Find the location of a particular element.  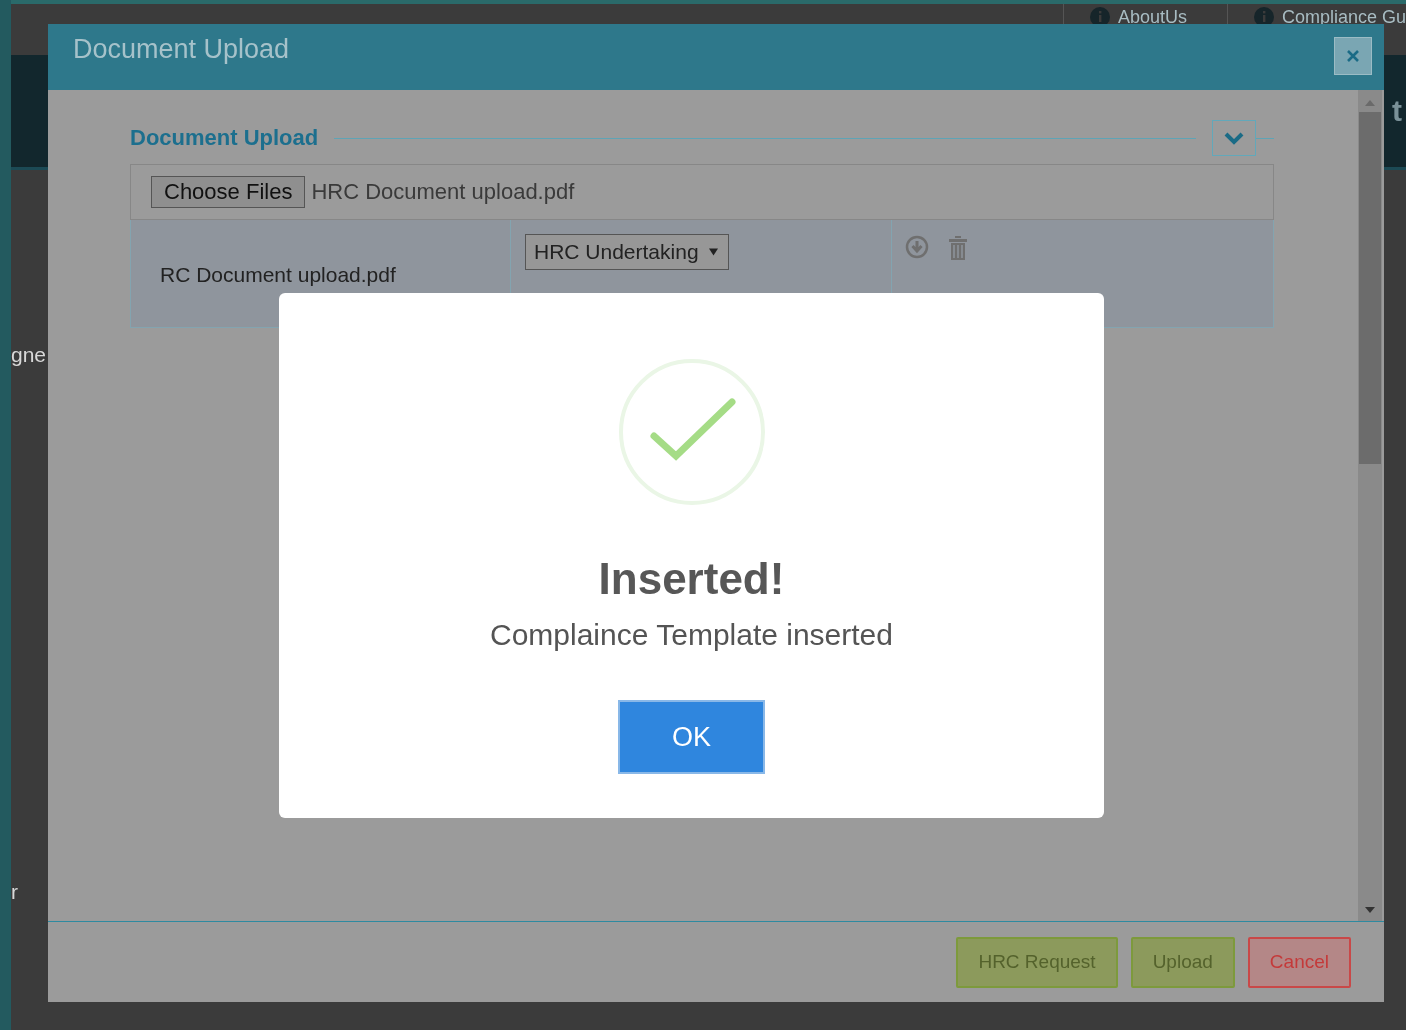

trash-icon is located at coordinates (958, 248).